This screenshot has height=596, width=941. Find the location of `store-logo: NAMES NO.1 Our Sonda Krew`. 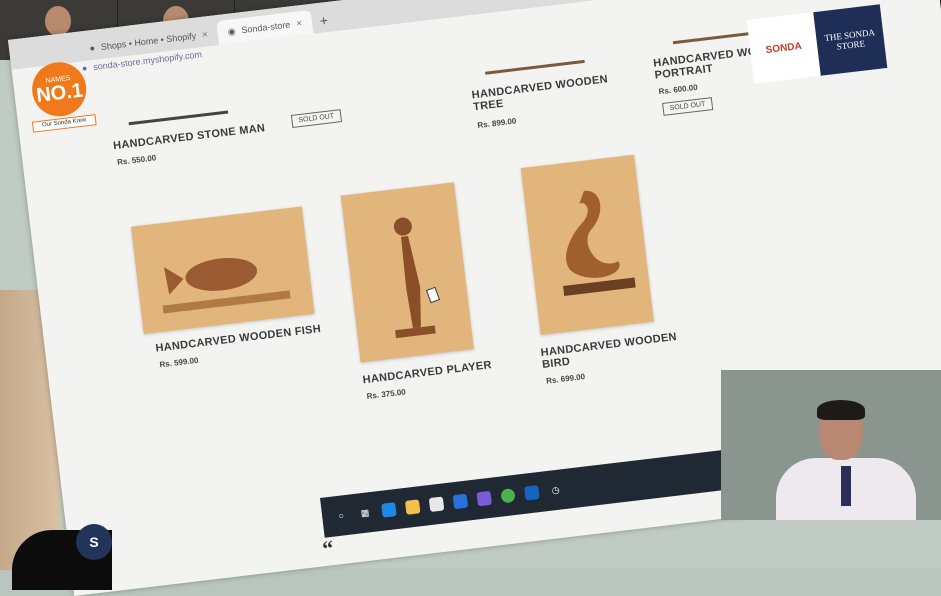

store-logo: NAMES NO.1 Our Sonda Krew is located at coordinates (61, 104).